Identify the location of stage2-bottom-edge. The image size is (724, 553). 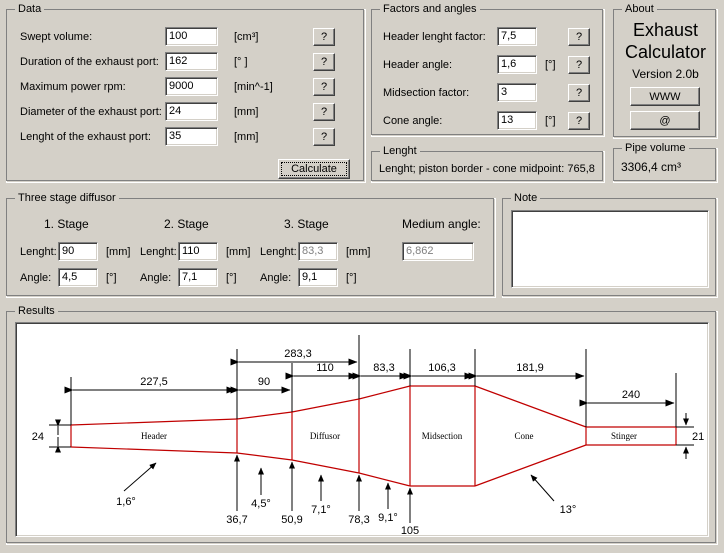
(325, 466).